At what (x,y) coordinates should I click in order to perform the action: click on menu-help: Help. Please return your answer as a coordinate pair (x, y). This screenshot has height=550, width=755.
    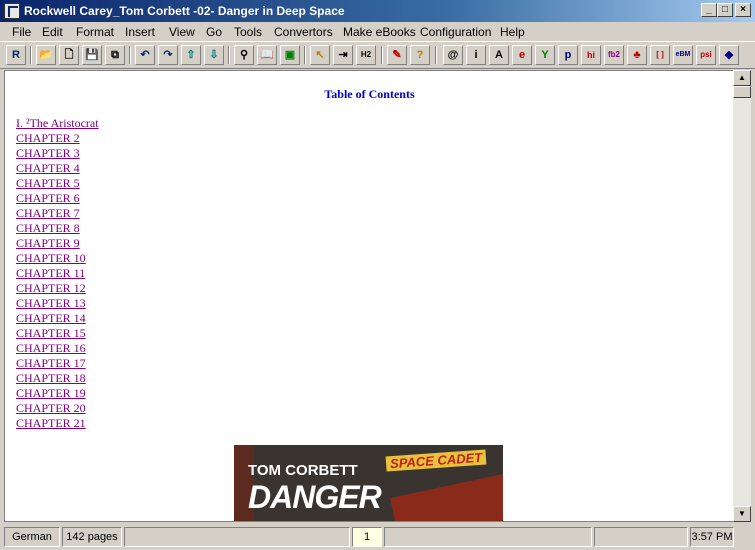
    Looking at the image, I should click on (512, 32).